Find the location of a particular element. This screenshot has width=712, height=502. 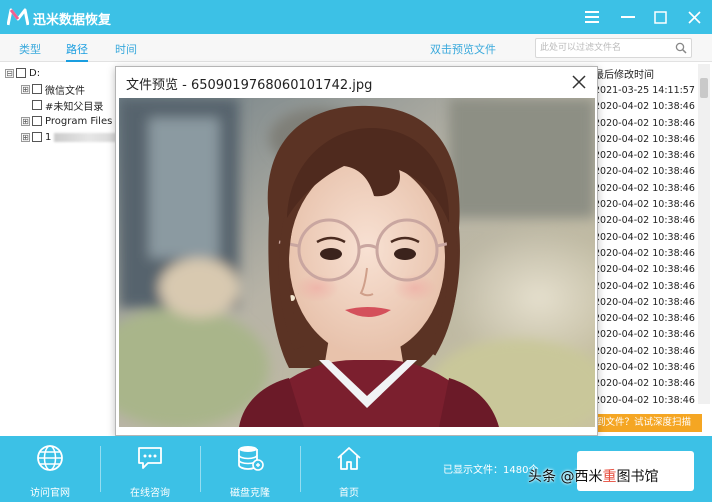

scrollbar-thumb is located at coordinates (704, 88).